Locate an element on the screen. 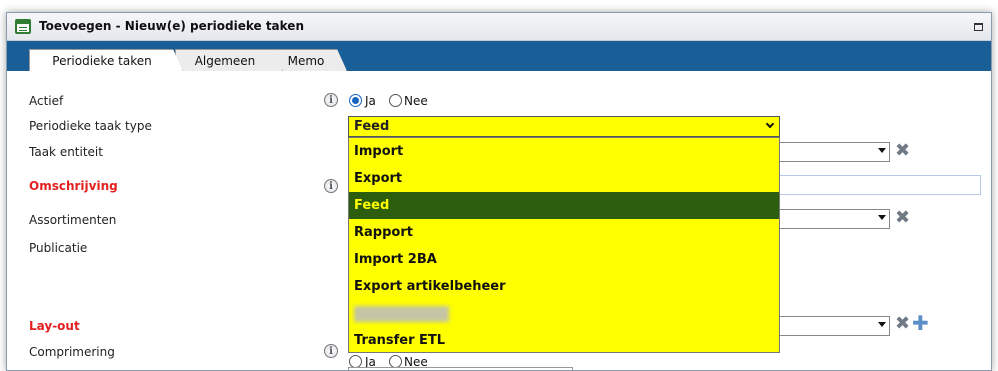  tab-bar: Memo Algemeen Periodieke taken is located at coordinates (499, 56).